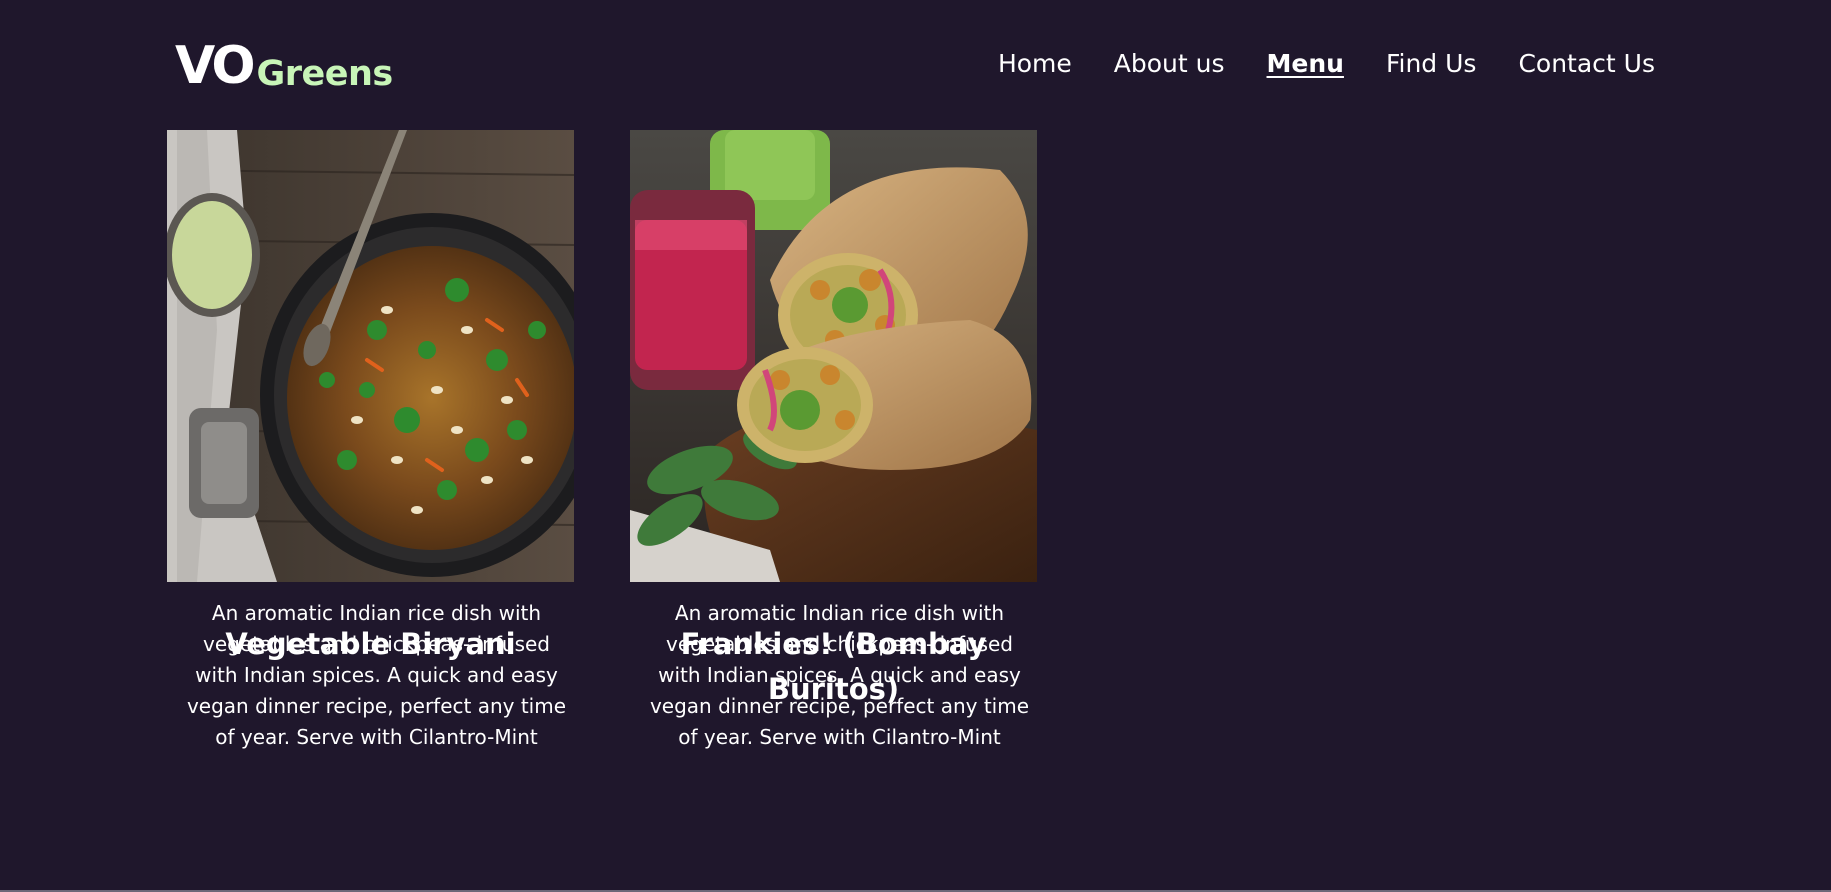 The height and width of the screenshot is (892, 1831). What do you see at coordinates (1305, 64) in the screenshot?
I see `nav-menu-link: Menu` at bounding box center [1305, 64].